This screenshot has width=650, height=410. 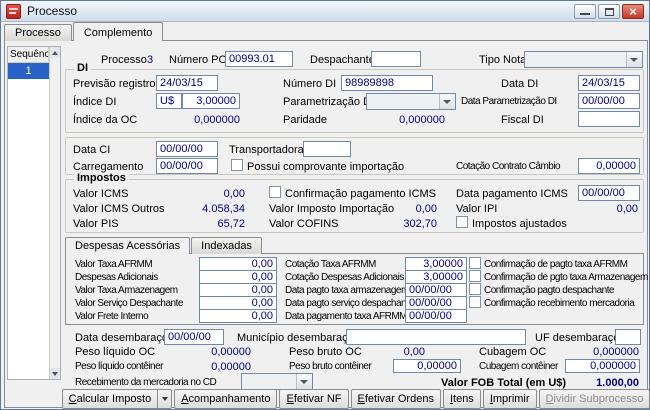 I want to click on possui-comprovante-label: Possui comprovante importação, so click(x=326, y=167).